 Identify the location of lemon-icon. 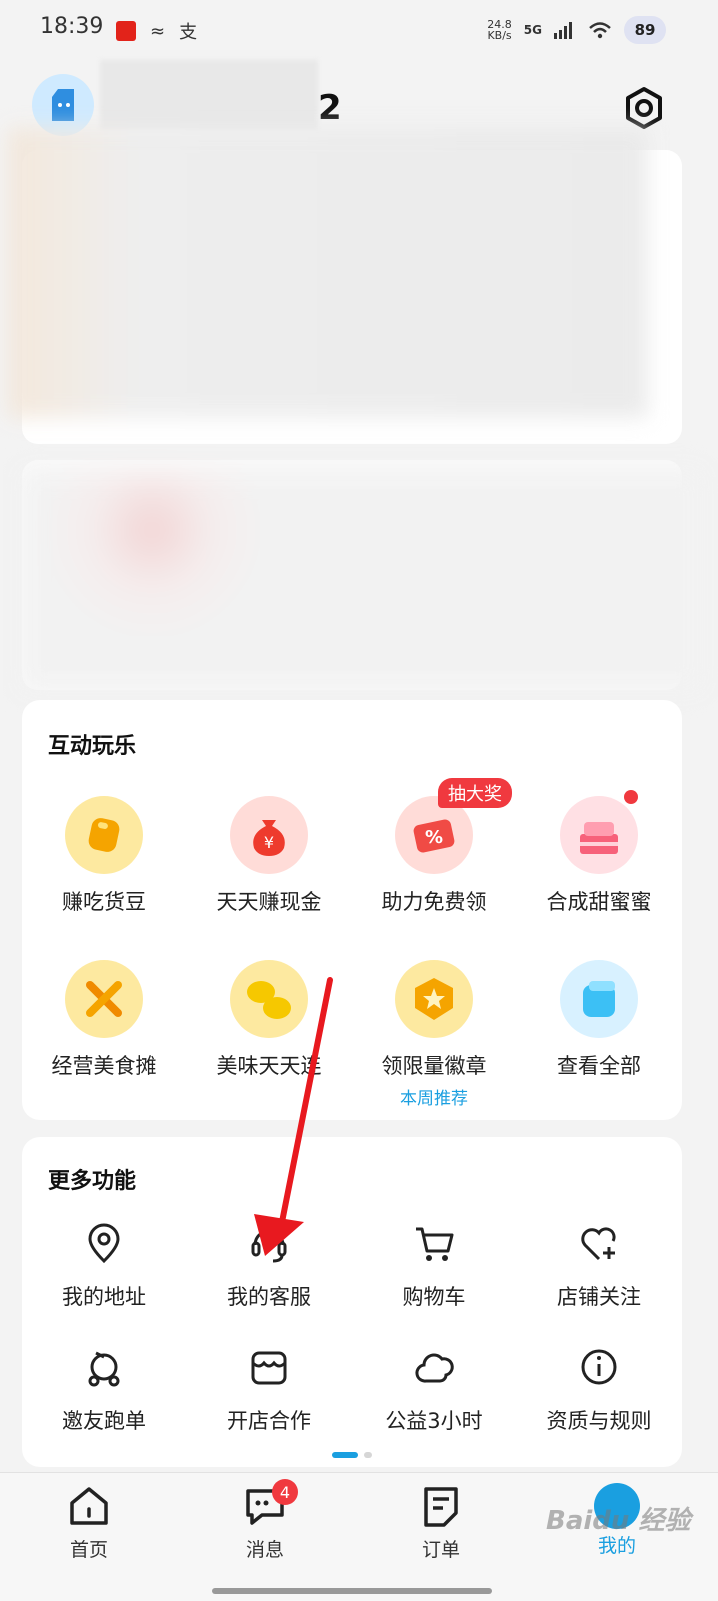
(269, 999).